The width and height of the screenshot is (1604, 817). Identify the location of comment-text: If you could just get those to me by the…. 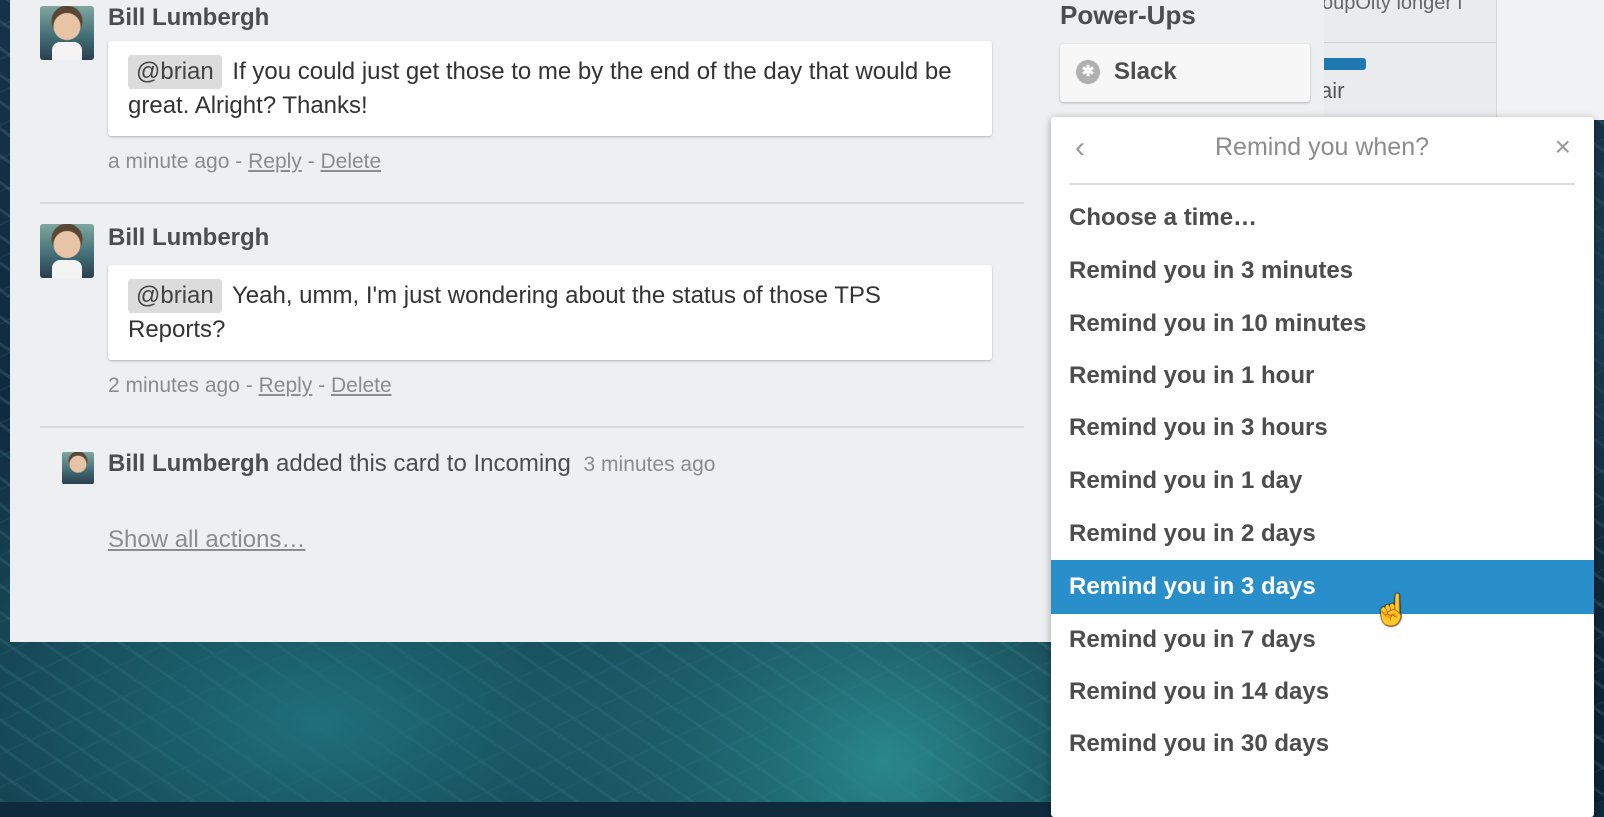
(540, 88).